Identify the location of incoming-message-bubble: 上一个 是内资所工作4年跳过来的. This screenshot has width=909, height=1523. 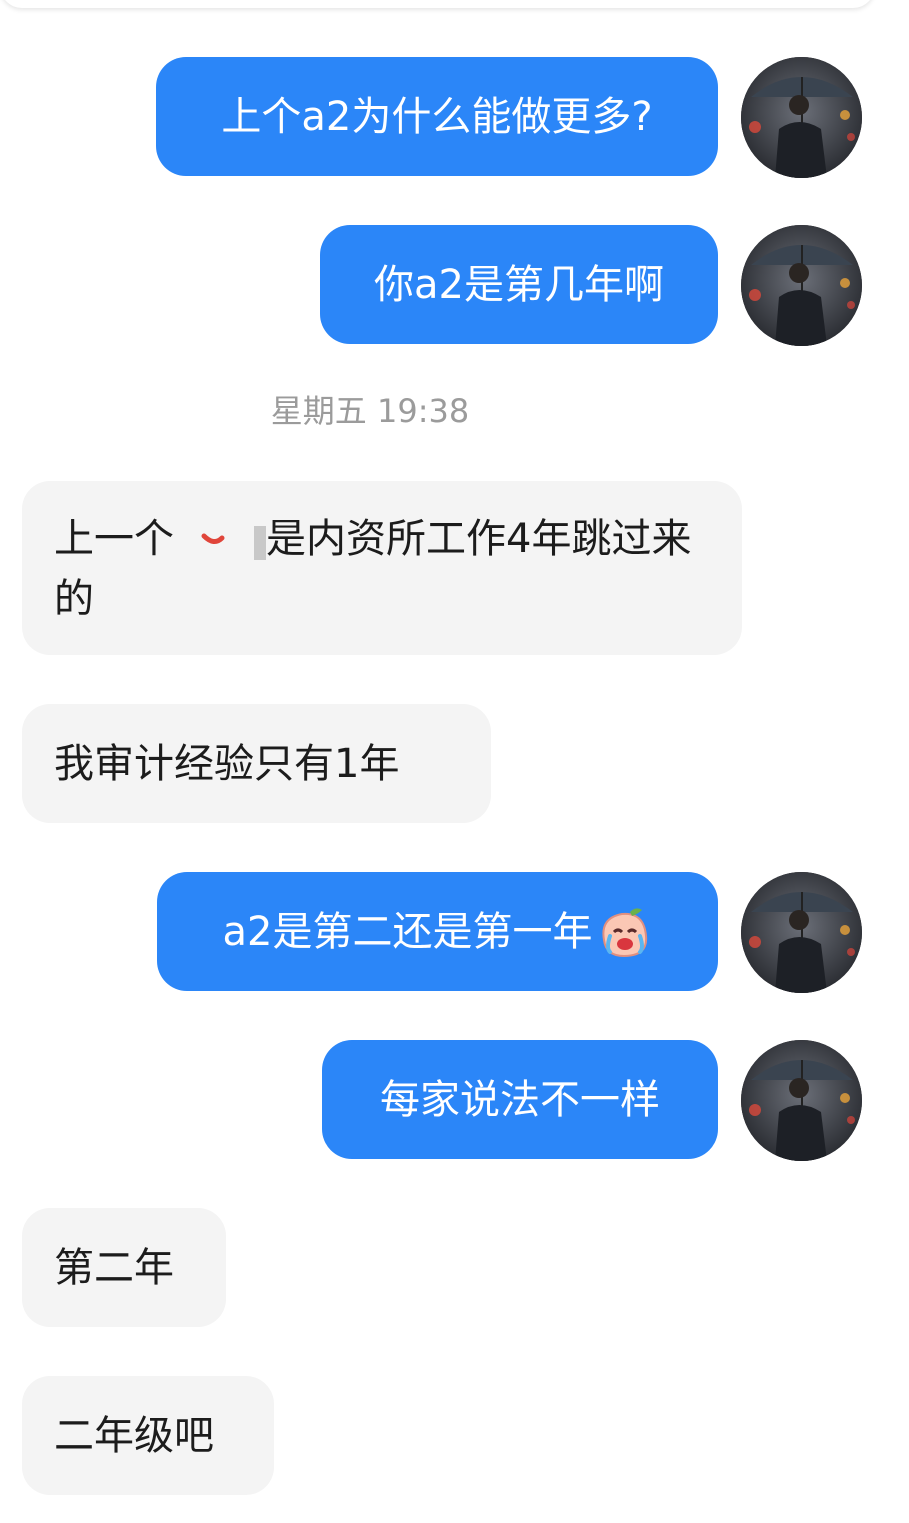
(382, 568).